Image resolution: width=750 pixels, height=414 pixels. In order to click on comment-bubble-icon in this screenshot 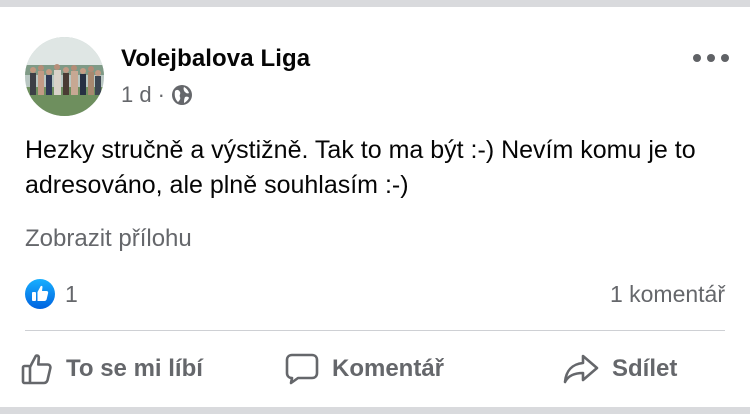, I will do `click(302, 369)`.